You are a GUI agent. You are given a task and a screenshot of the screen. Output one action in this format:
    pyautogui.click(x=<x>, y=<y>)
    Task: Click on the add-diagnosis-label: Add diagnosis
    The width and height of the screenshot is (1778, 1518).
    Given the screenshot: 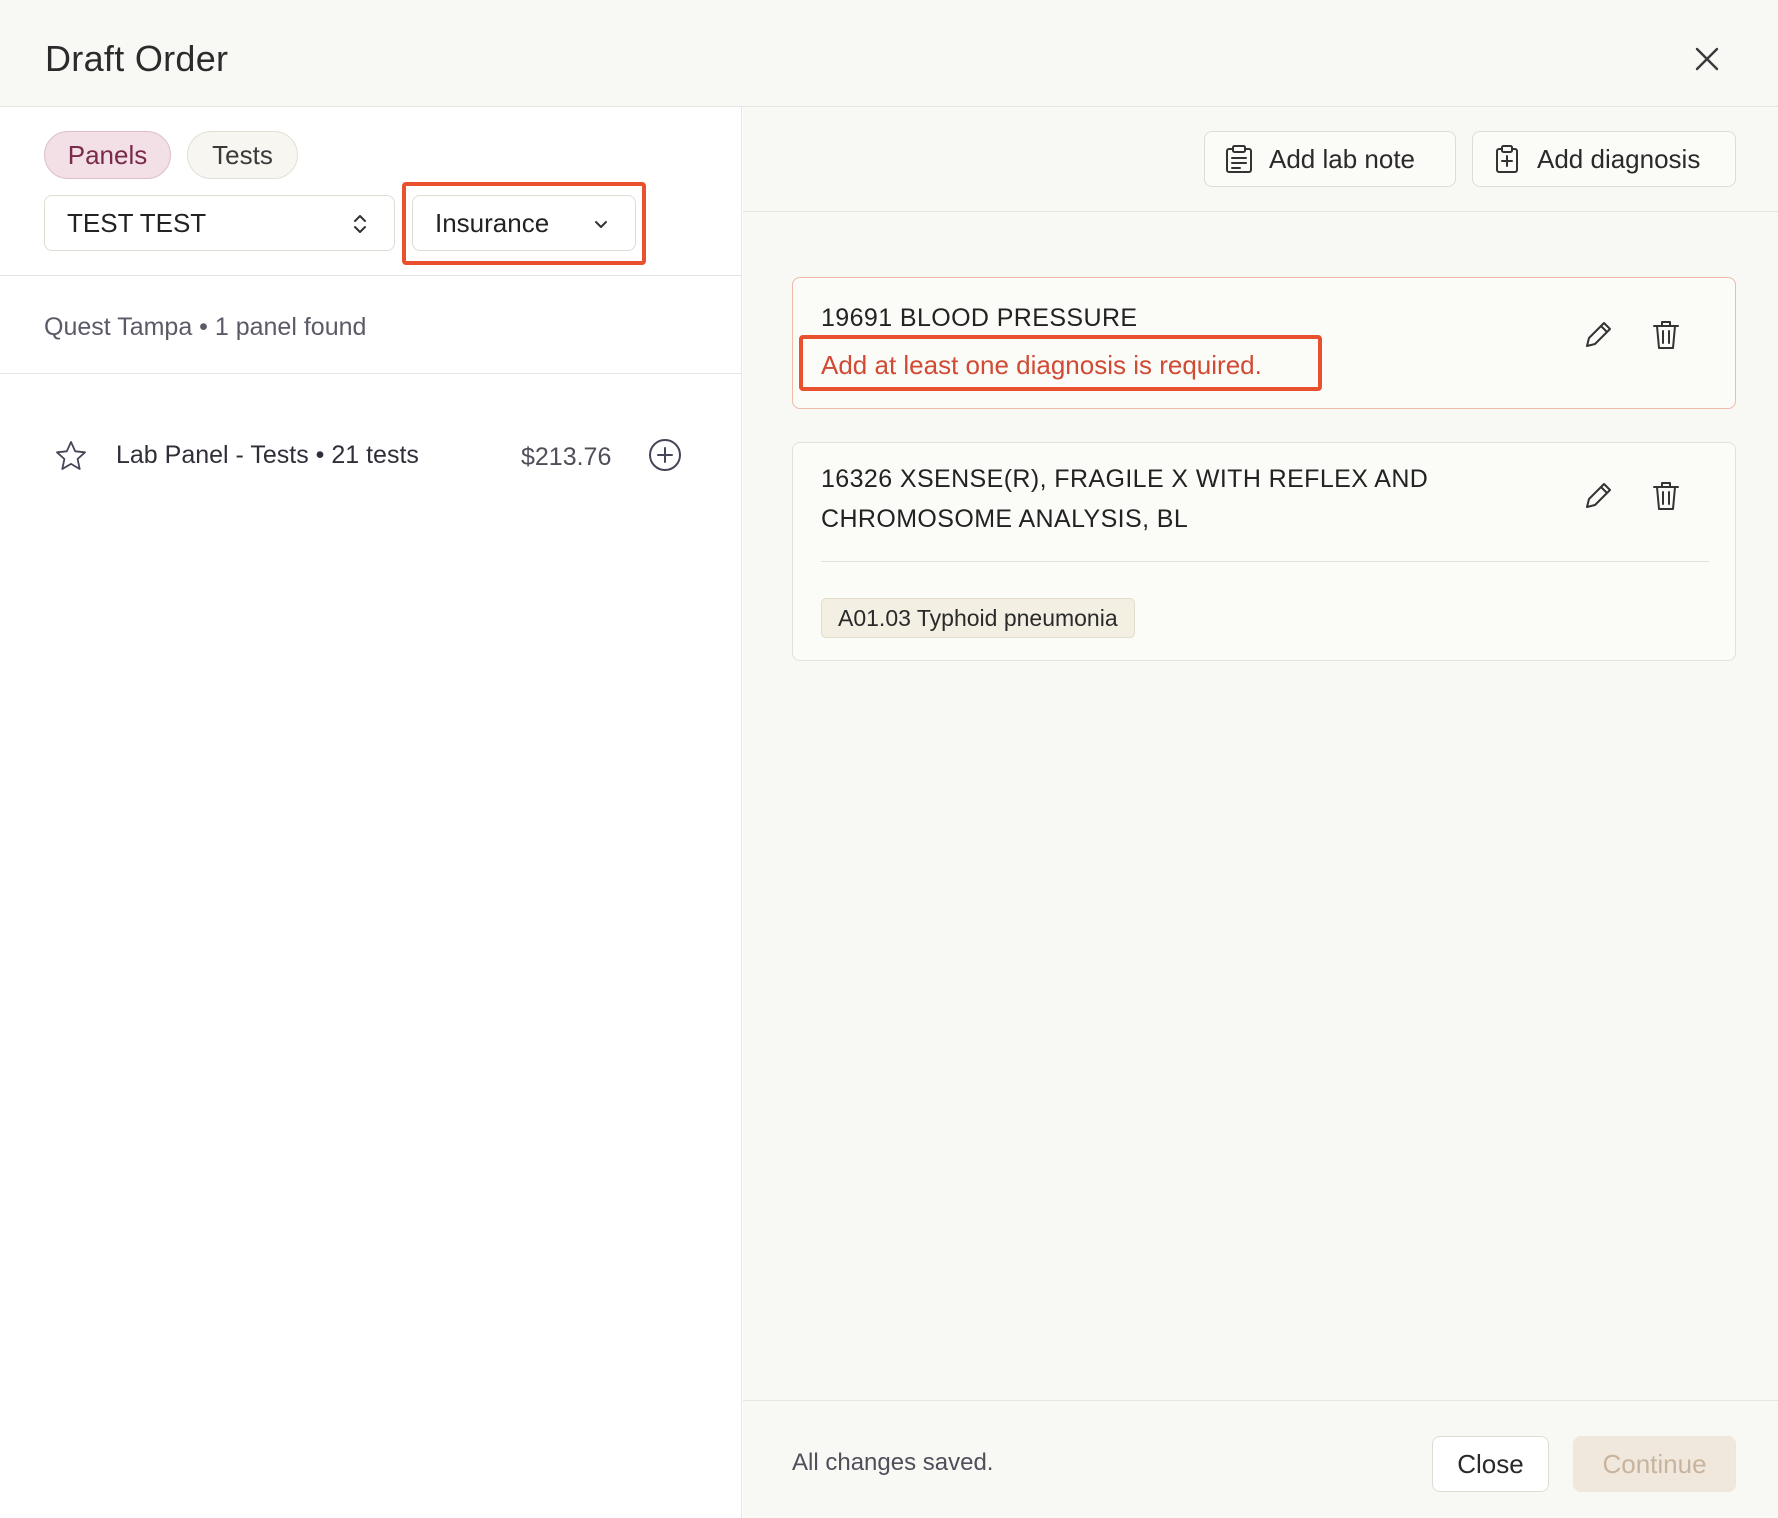 What is the action you would take?
    pyautogui.click(x=1619, y=158)
    